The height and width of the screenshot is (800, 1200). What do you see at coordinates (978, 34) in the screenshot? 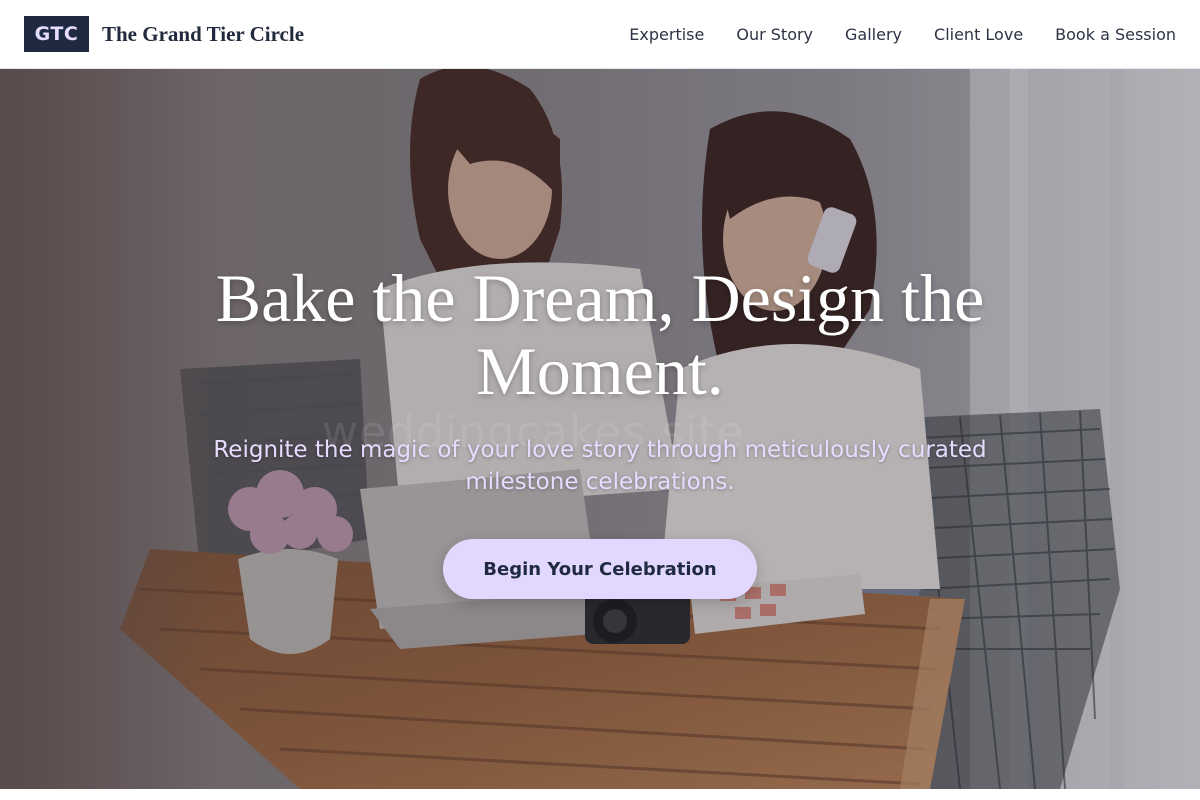
I see `nav-link-client-love: Client Love` at bounding box center [978, 34].